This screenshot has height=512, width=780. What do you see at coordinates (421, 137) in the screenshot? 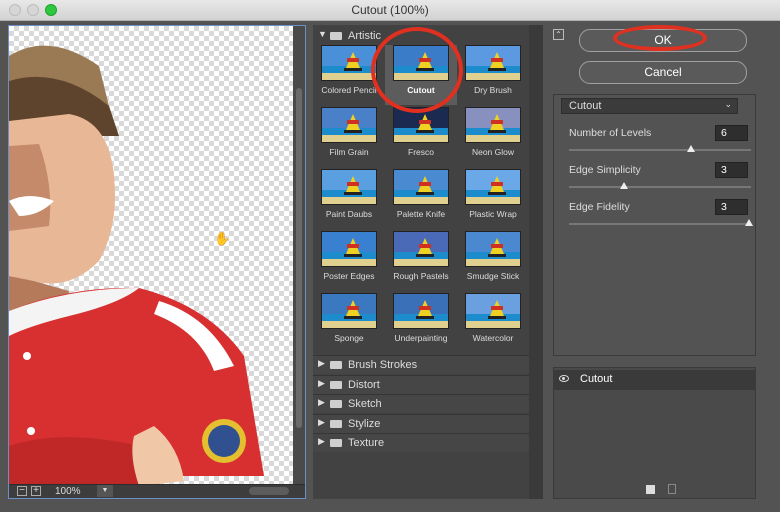
I see `filter-thumb-fresco: Fresco` at bounding box center [421, 137].